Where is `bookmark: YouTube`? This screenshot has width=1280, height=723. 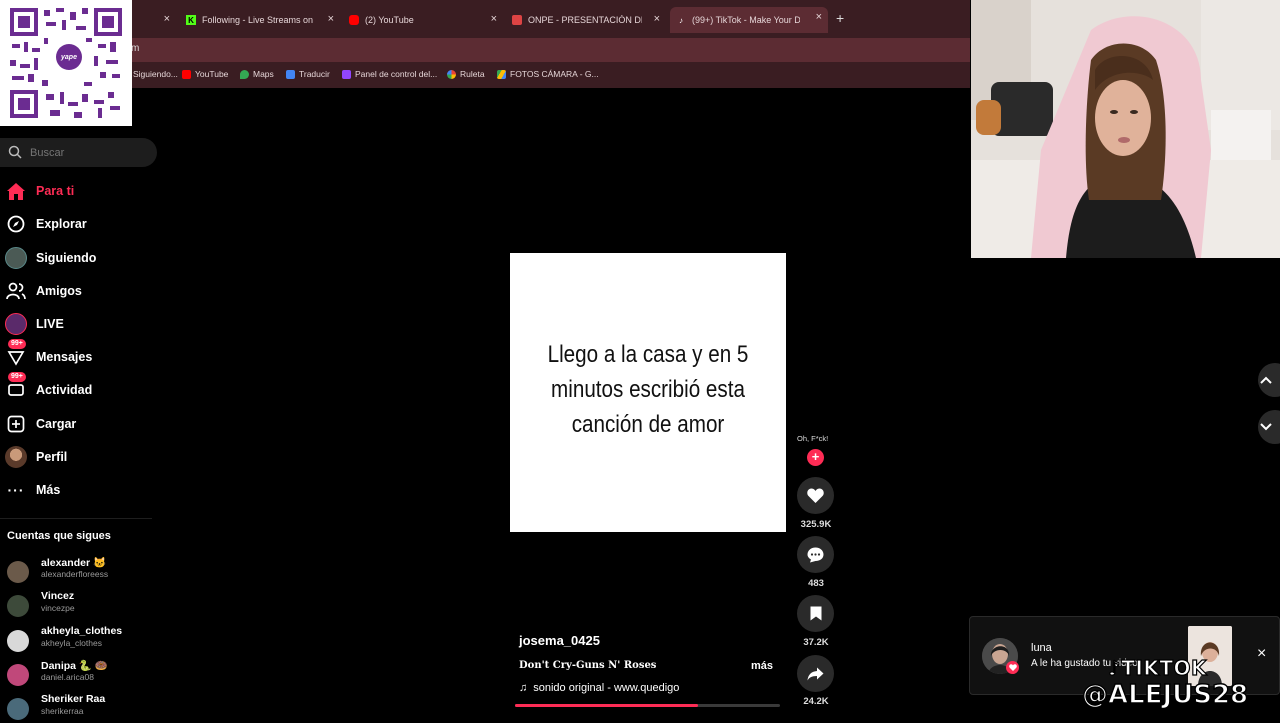
bookmark: YouTube is located at coordinates (205, 74).